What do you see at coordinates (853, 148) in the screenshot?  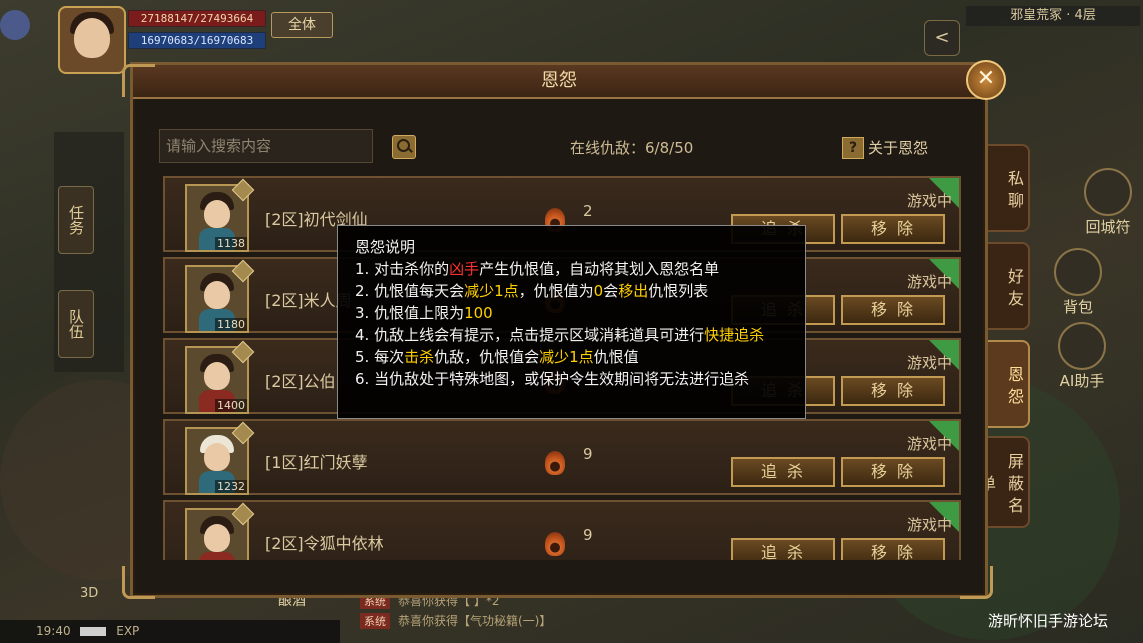 I see `help-icon: ?` at bounding box center [853, 148].